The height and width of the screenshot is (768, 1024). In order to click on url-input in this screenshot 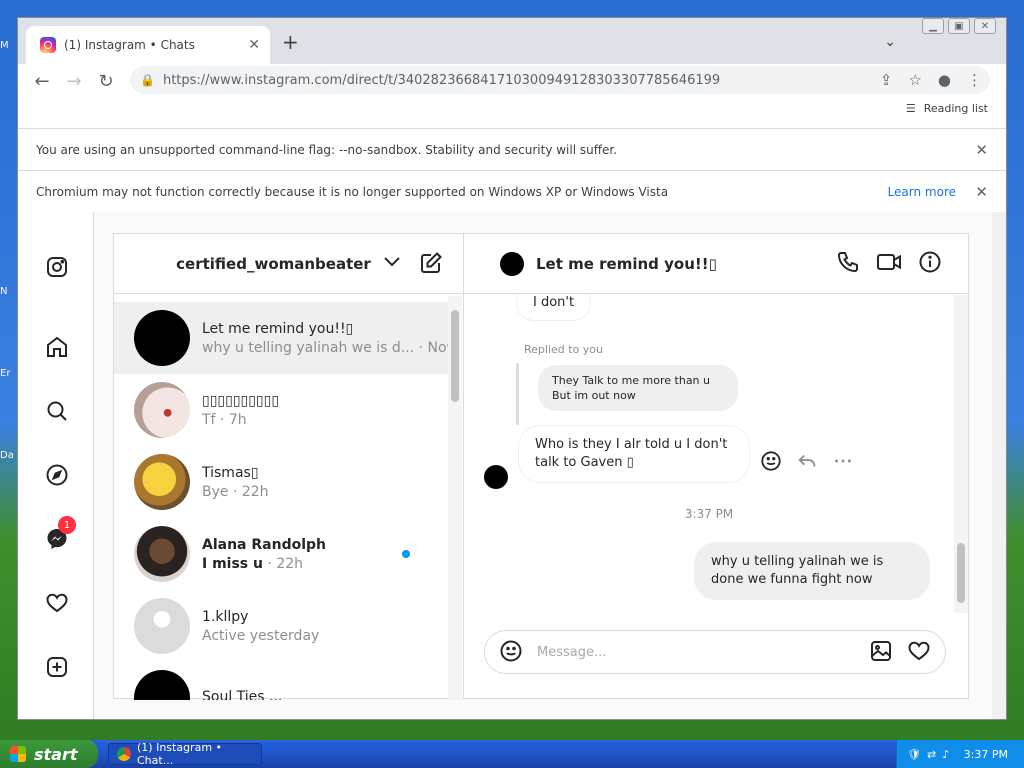, I will do `click(507, 80)`.